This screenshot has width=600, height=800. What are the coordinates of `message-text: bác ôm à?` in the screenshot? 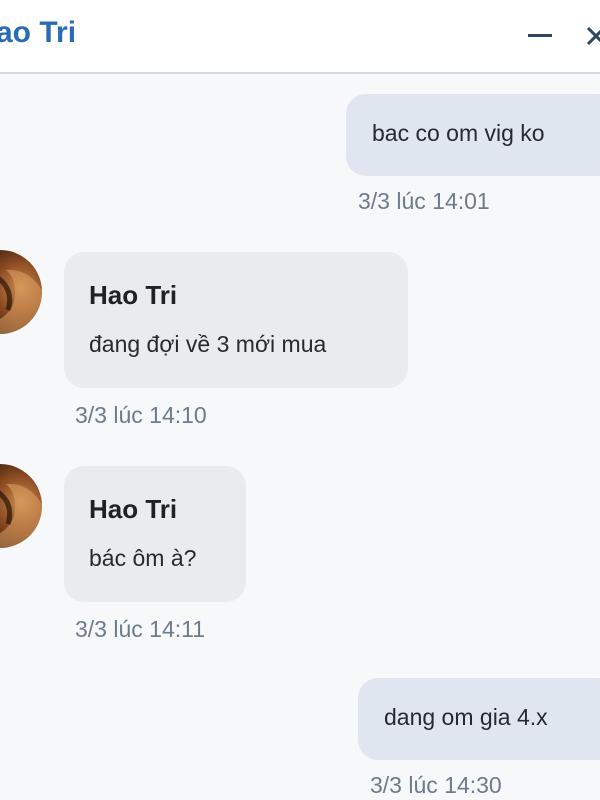 It's located at (143, 558).